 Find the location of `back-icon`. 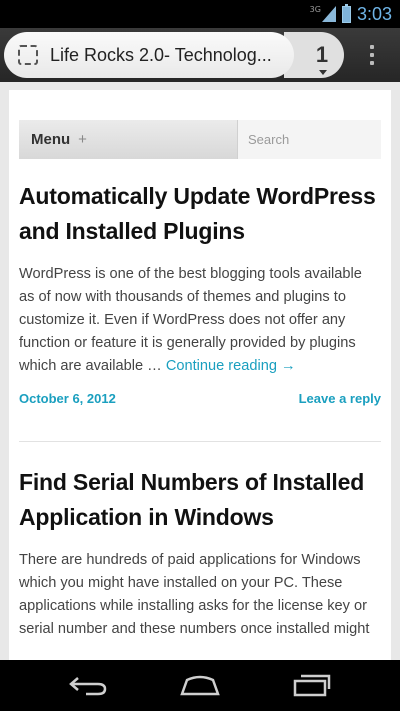

back-icon is located at coordinates (88, 685).